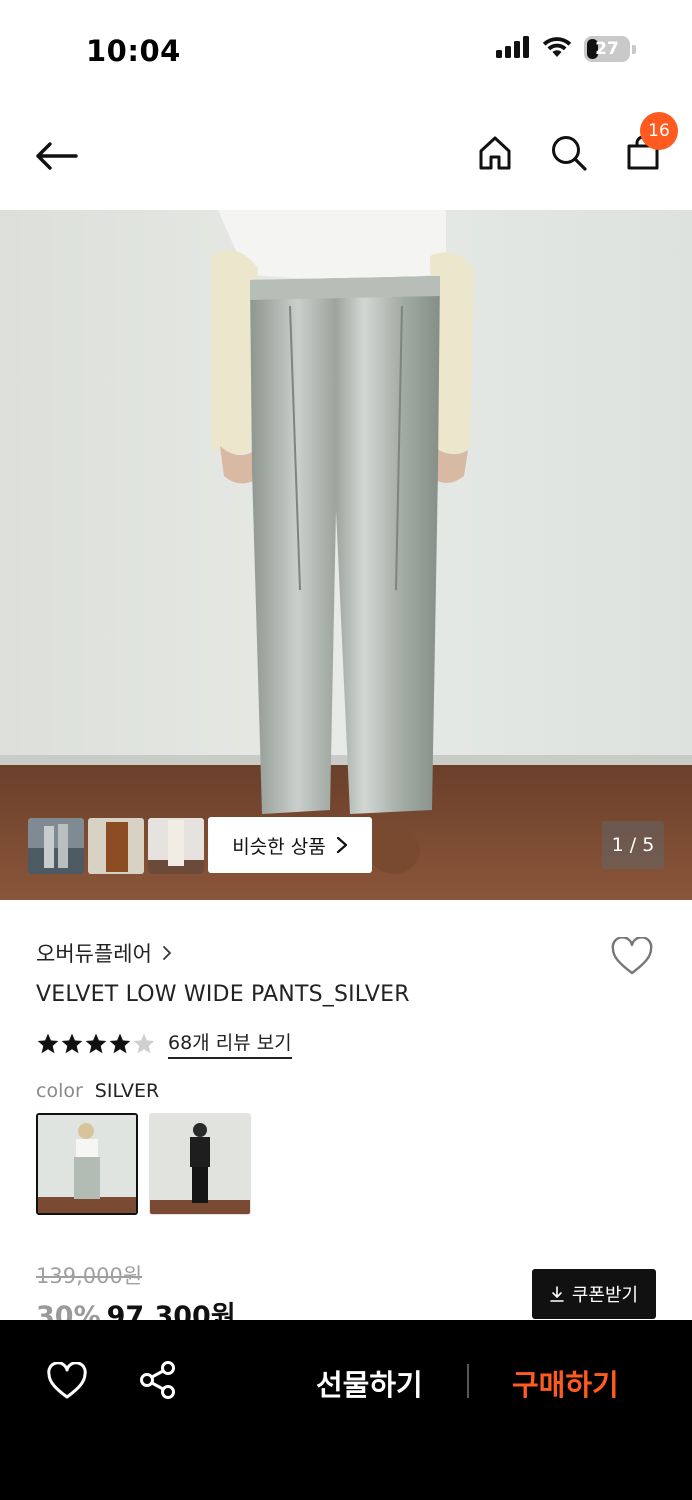 Image resolution: width=692 pixels, height=1500 pixels. I want to click on reviews-link: 68개 리뷰 보기, so click(230, 1043).